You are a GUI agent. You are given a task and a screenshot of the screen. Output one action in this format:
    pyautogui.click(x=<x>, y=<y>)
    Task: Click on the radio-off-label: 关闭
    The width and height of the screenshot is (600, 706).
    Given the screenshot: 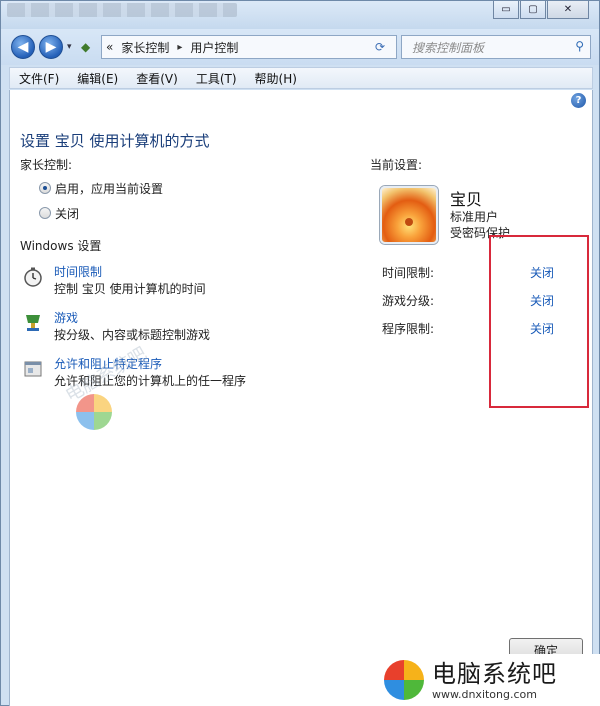 What is the action you would take?
    pyautogui.click(x=67, y=213)
    